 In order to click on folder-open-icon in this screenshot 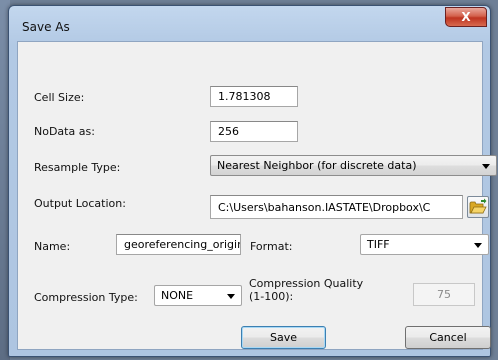, I will do `click(478, 206)`.